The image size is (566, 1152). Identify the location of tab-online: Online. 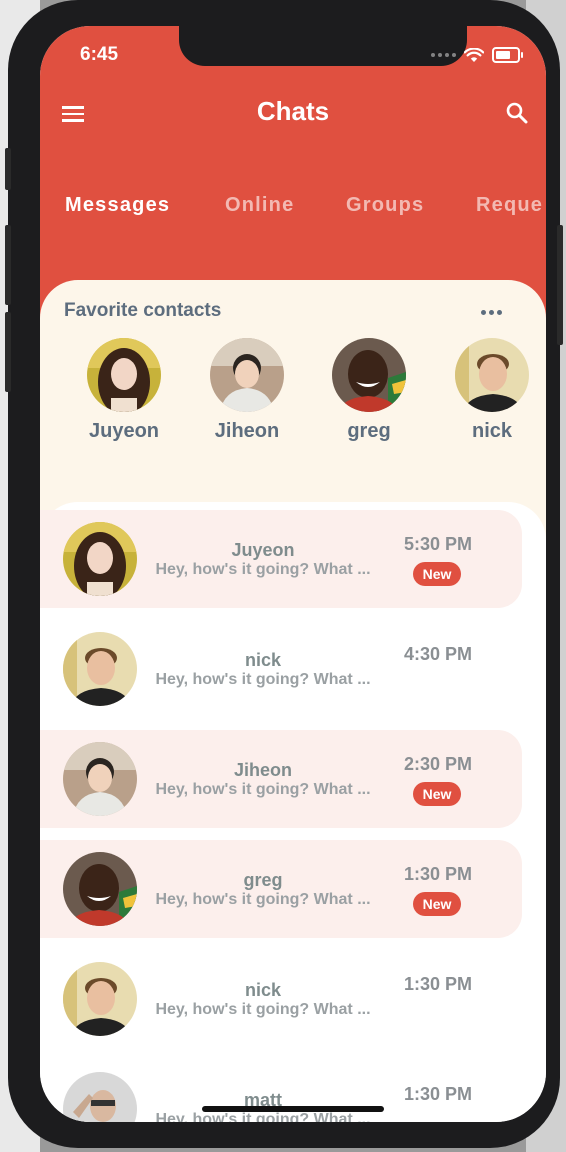
(259, 205).